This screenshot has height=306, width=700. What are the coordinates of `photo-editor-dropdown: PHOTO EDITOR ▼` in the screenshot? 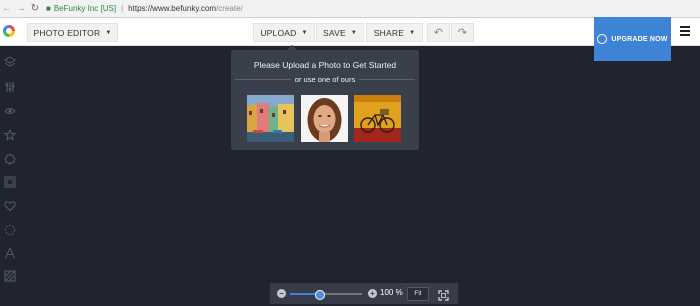 It's located at (72, 32).